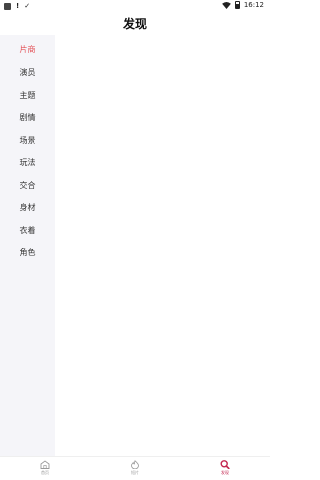 The width and height of the screenshot is (320, 480). What do you see at coordinates (27, 6) in the screenshot?
I see `download-done-icon: ✓` at bounding box center [27, 6].